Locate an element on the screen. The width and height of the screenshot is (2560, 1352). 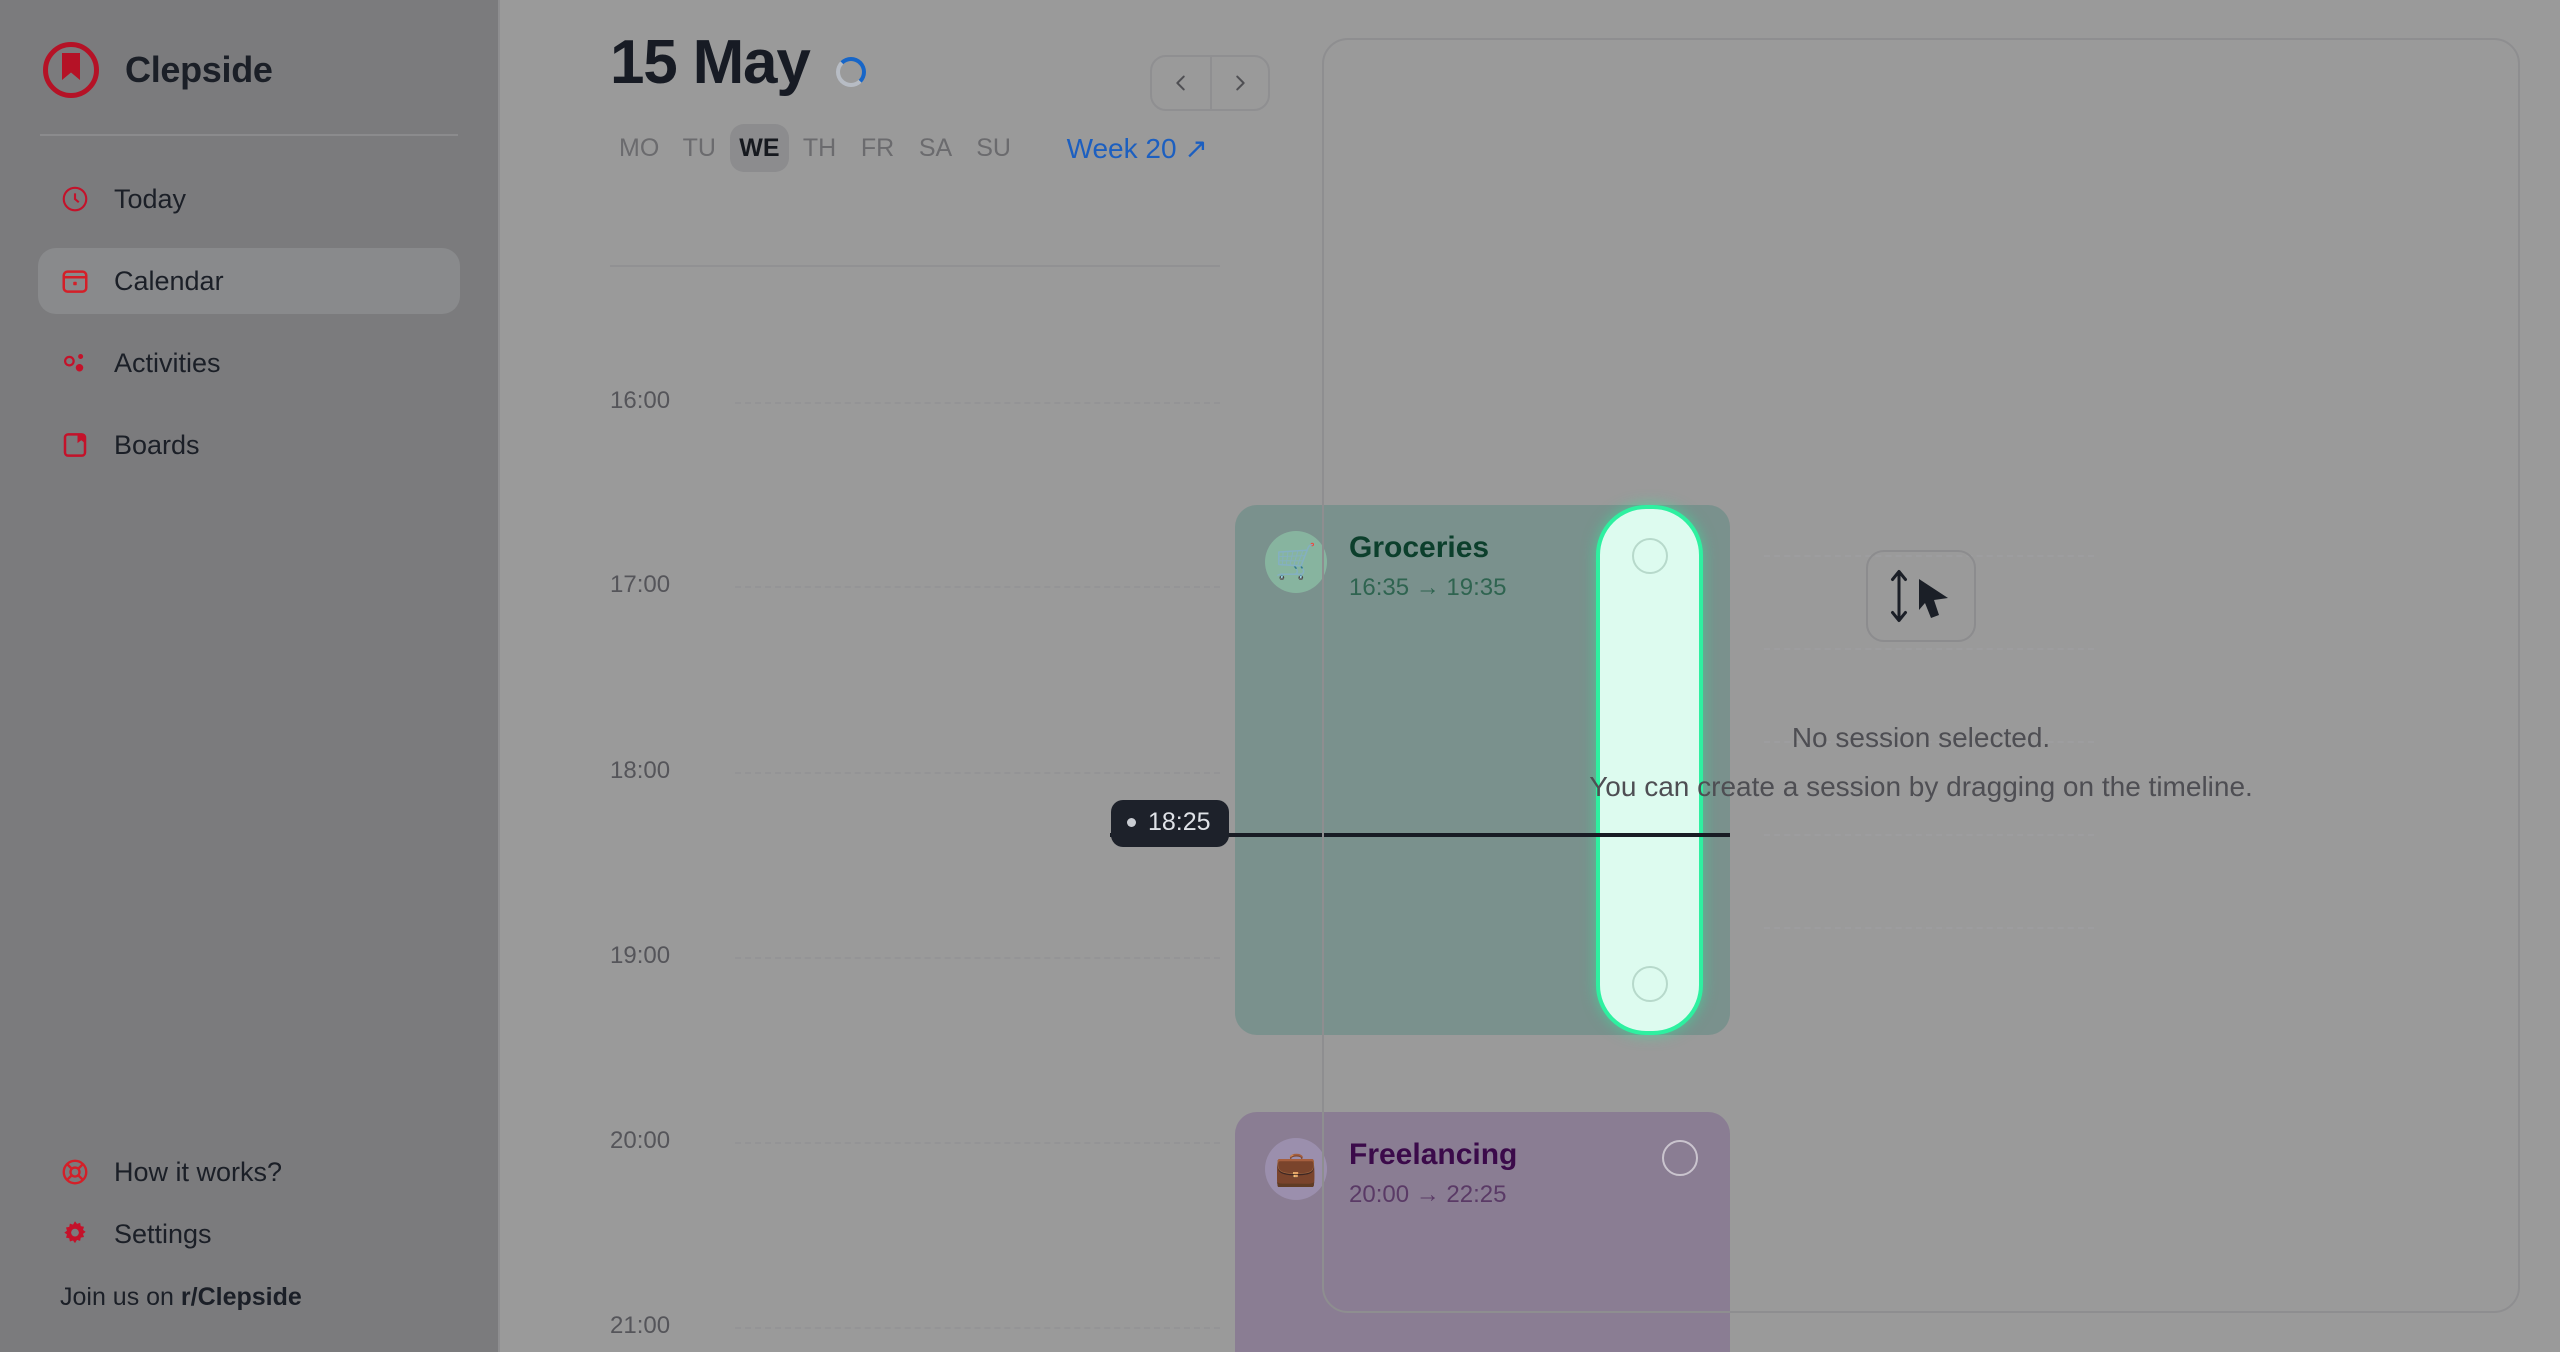
sidebar-item-today: Today is located at coordinates (249, 199).